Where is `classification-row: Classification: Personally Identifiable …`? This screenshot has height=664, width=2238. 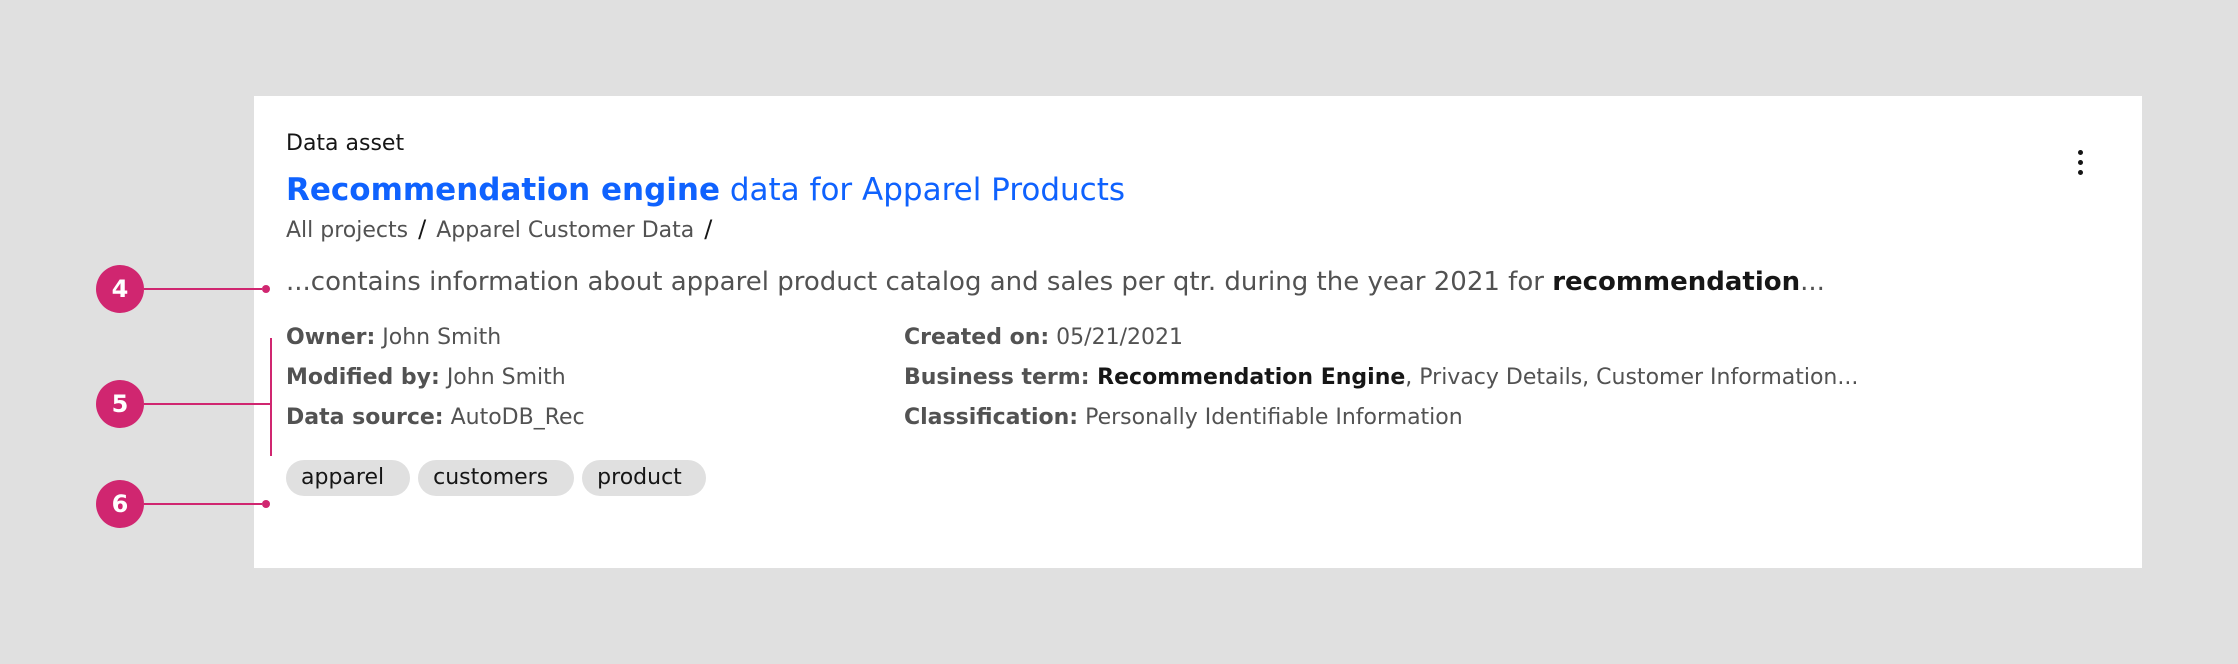 classification-row: Classification: Personally Identifiable … is located at coordinates (1183, 417).